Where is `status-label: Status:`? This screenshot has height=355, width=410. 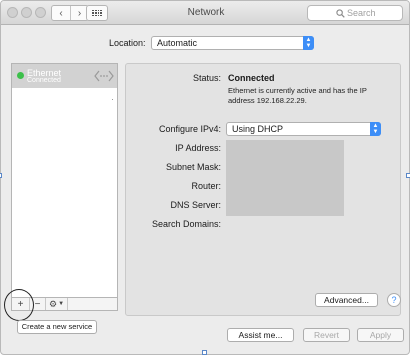 status-label: Status: is located at coordinates (206, 78).